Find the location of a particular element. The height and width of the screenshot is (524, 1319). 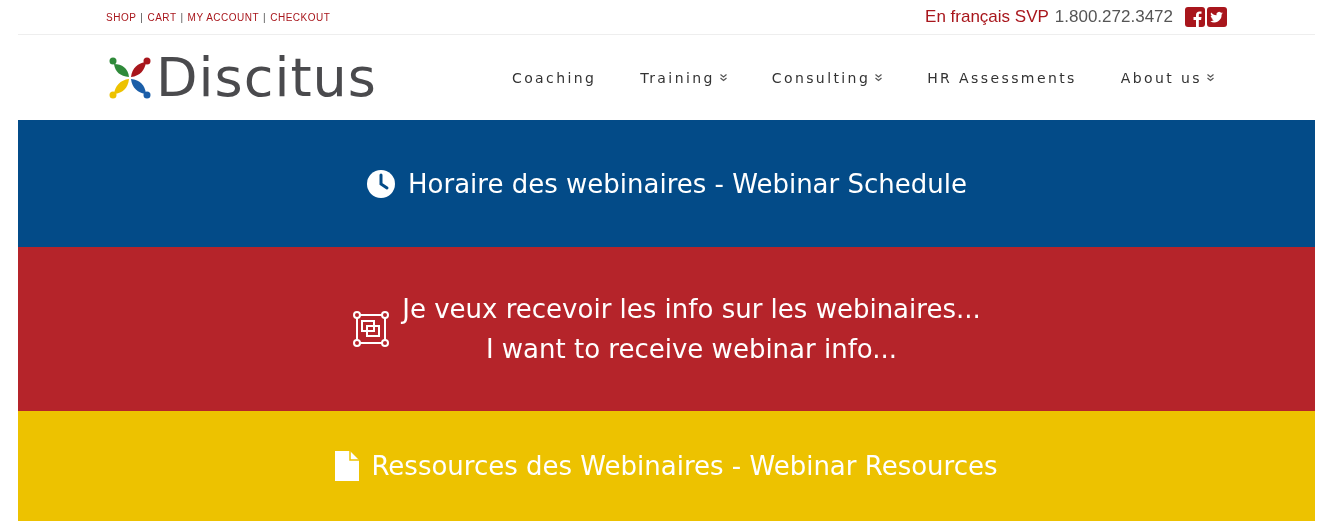

top-link: CART is located at coordinates (162, 17).